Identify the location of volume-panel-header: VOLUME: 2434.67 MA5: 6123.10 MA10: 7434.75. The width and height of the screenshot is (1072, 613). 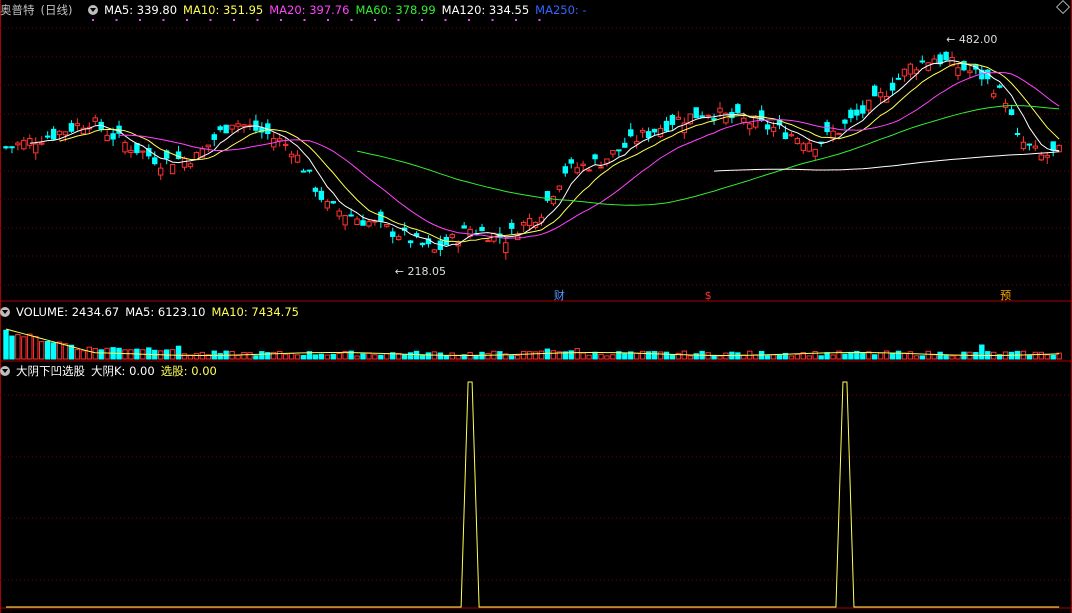
(155, 312).